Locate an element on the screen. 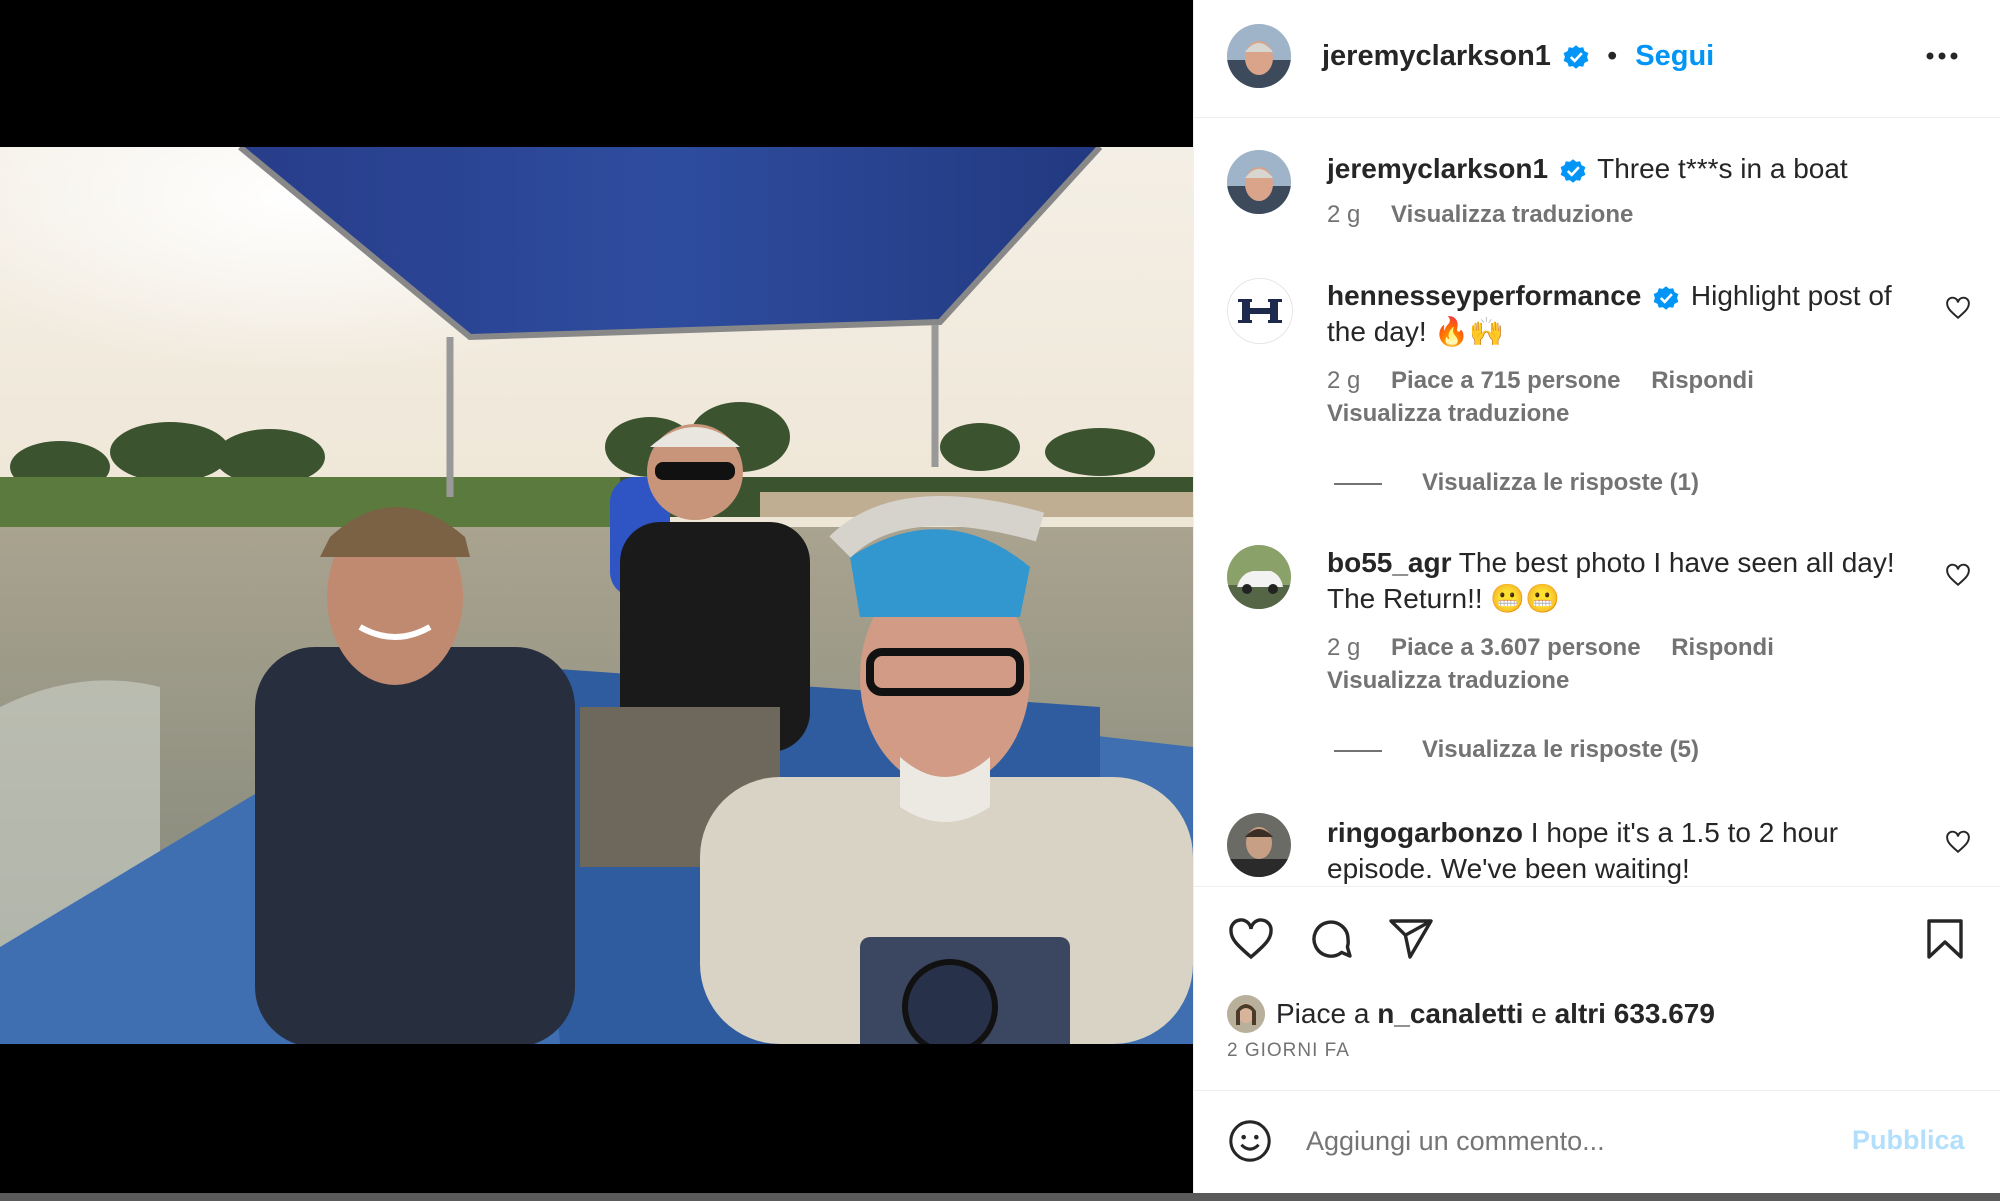 Image resolution: width=2000 pixels, height=1201 pixels. comment-username: hennesseyperformance is located at coordinates (1484, 295).